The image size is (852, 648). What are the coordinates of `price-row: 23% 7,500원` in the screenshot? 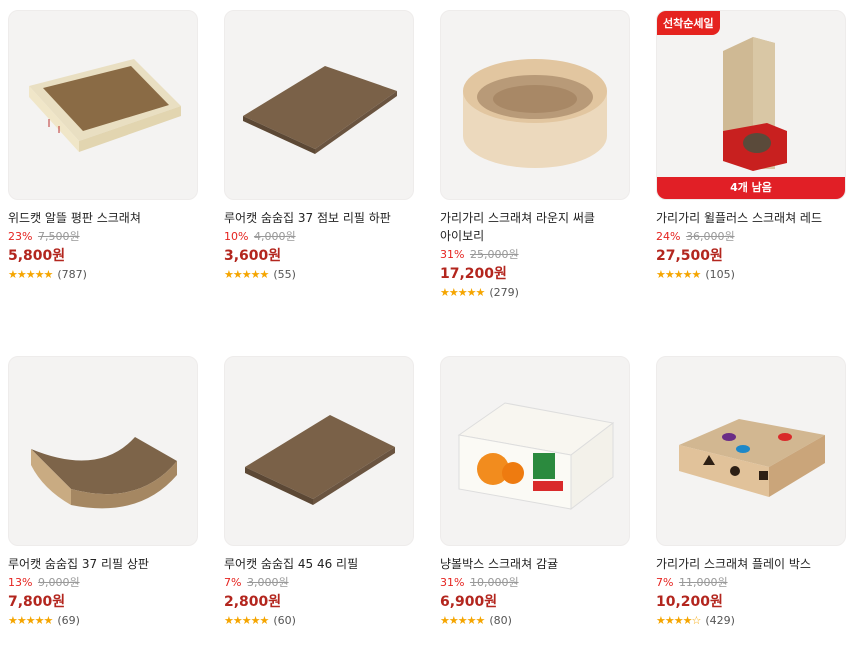 It's located at (103, 237).